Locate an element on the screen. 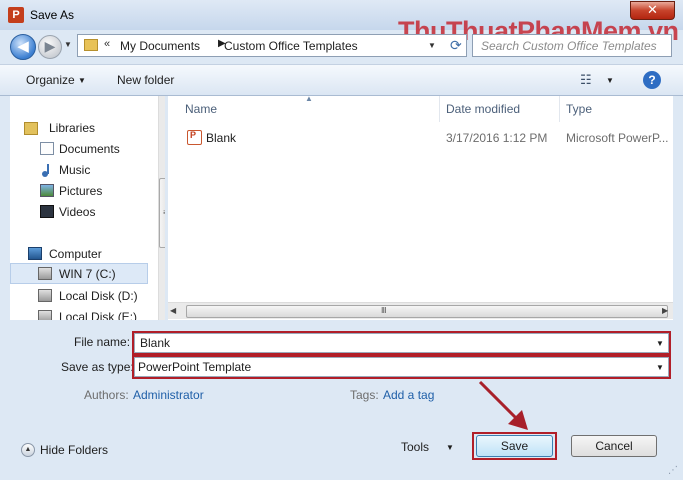 This screenshot has height=480, width=683. music-icon is located at coordinates (47, 170).